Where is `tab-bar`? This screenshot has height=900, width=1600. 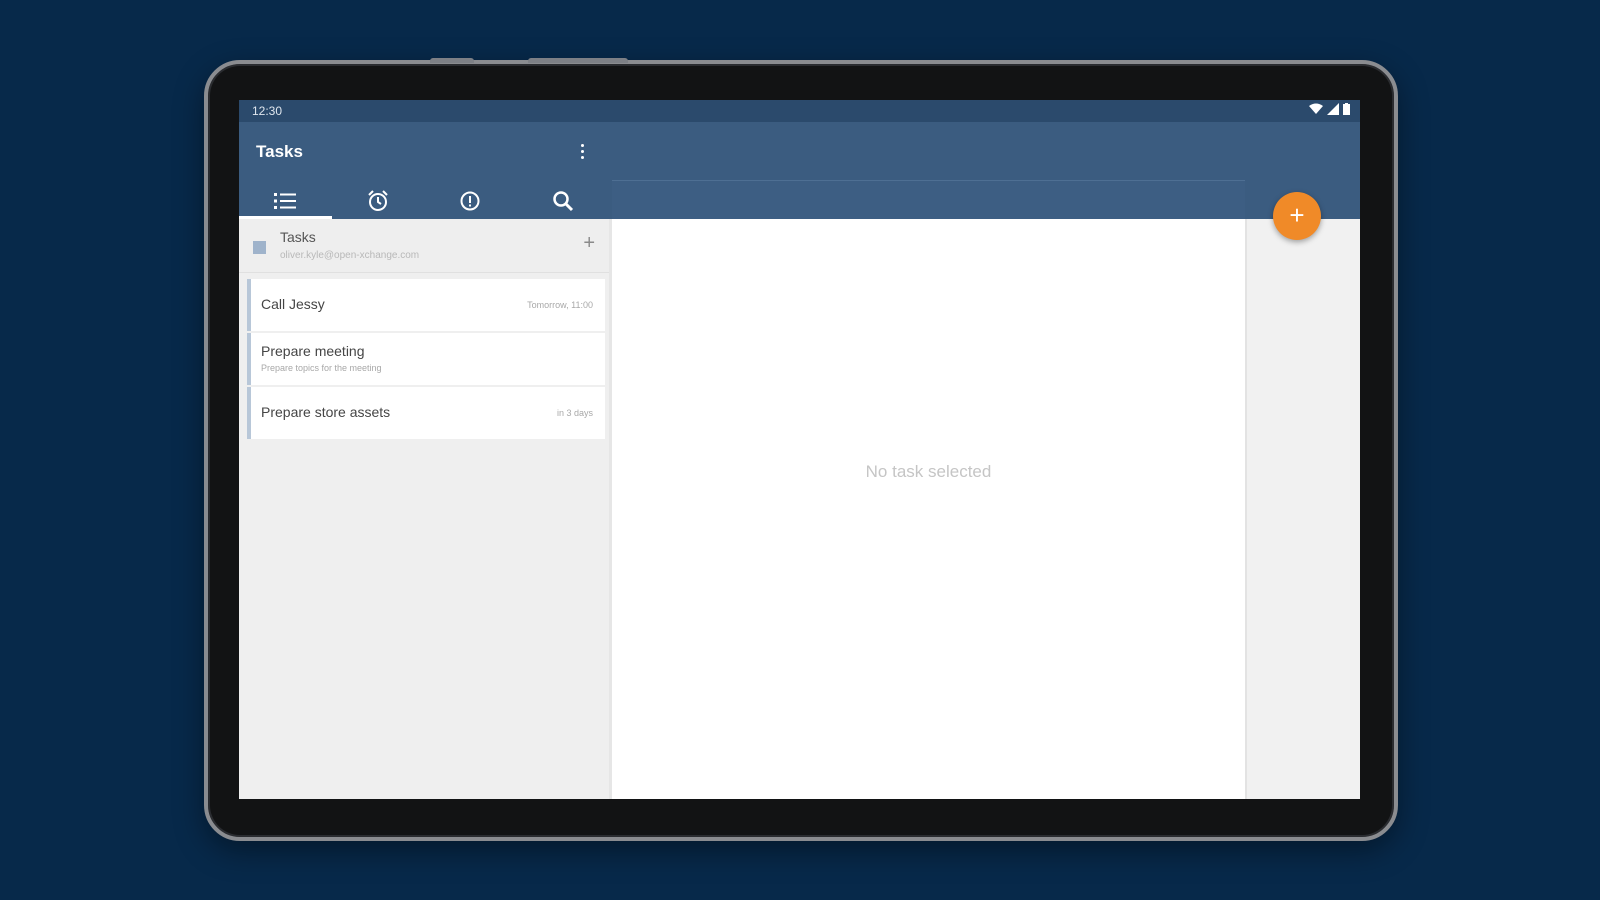
tab-bar is located at coordinates (424, 200).